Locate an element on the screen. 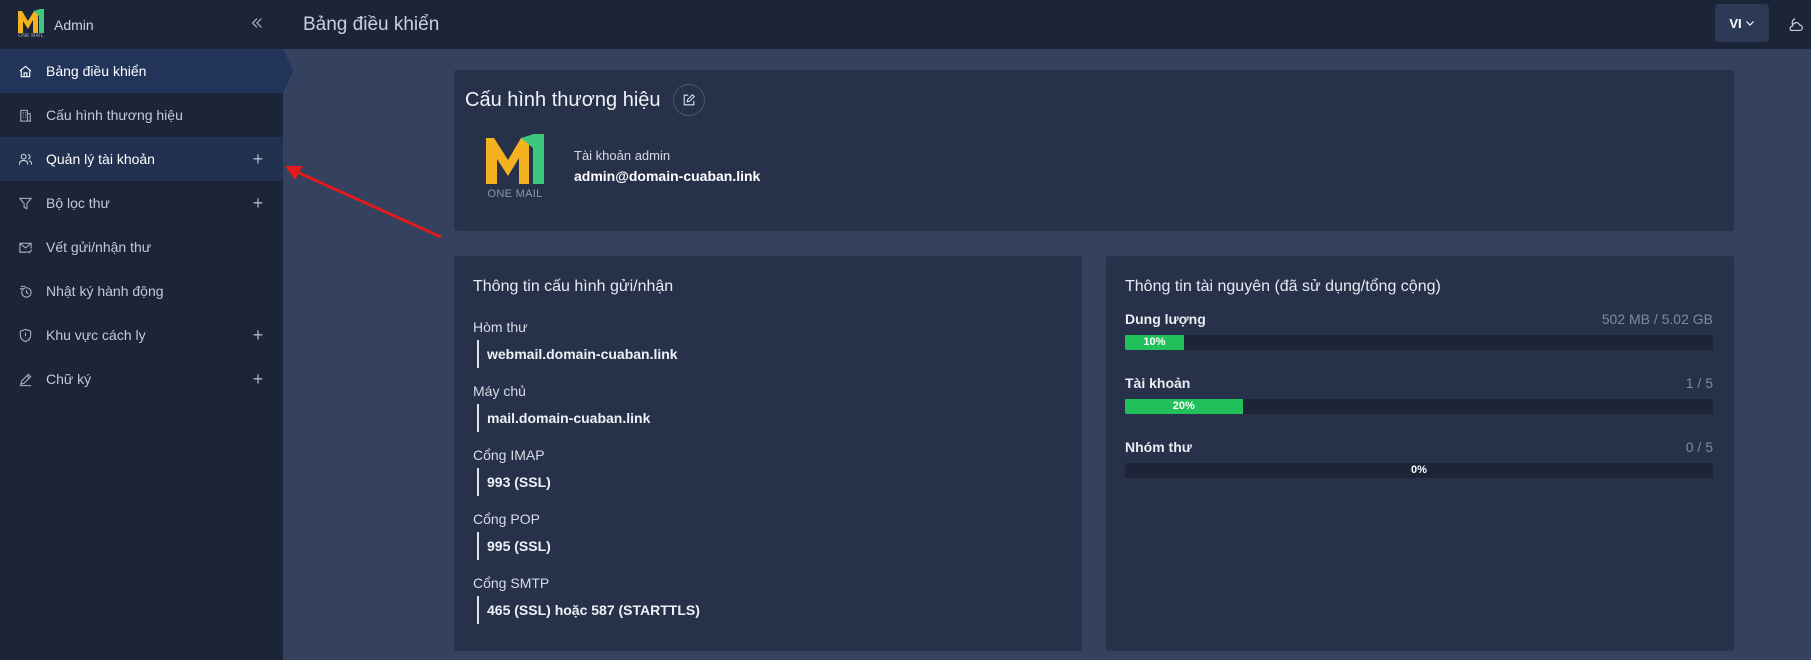  config-item-smtp: Cổng SMTP 465 (SSL) hoặc 587 (STARTTLS) is located at coordinates (768, 607).